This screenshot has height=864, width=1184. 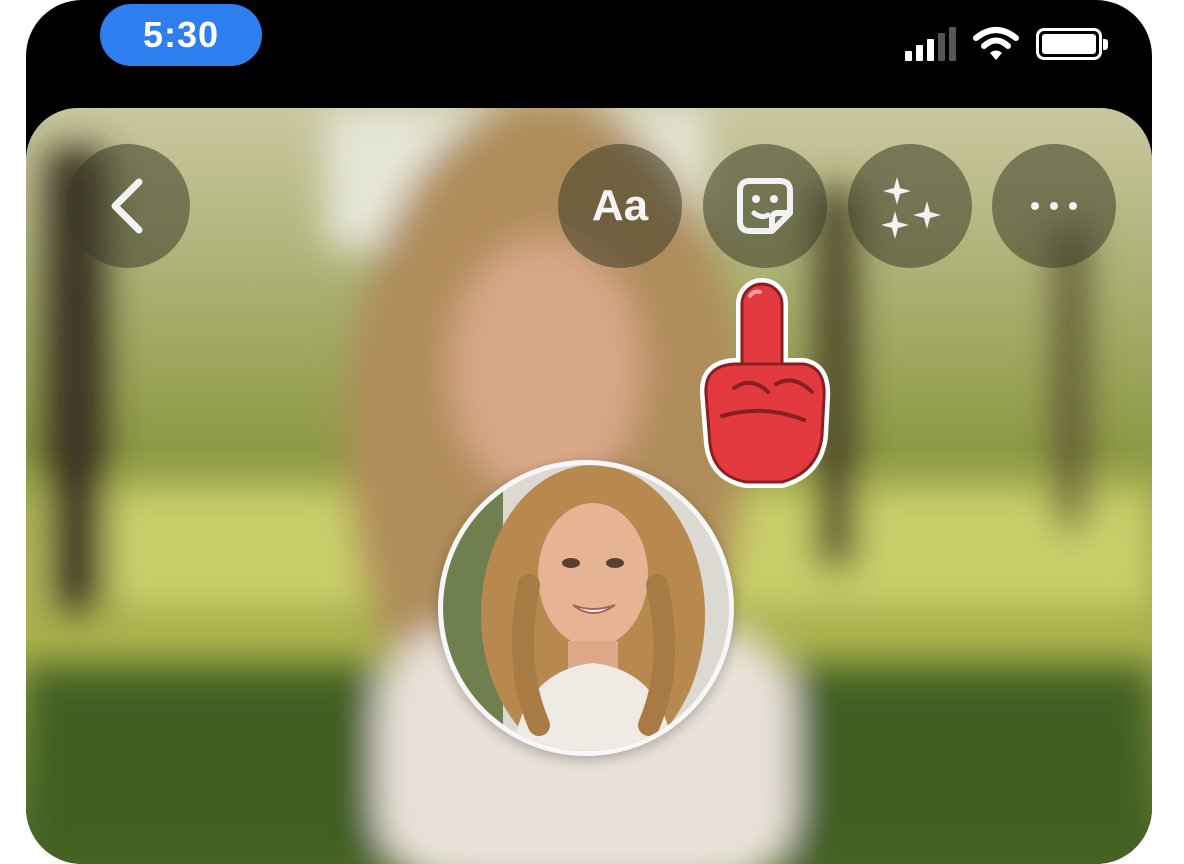 What do you see at coordinates (930, 44) in the screenshot?
I see `cellular-signal-icon` at bounding box center [930, 44].